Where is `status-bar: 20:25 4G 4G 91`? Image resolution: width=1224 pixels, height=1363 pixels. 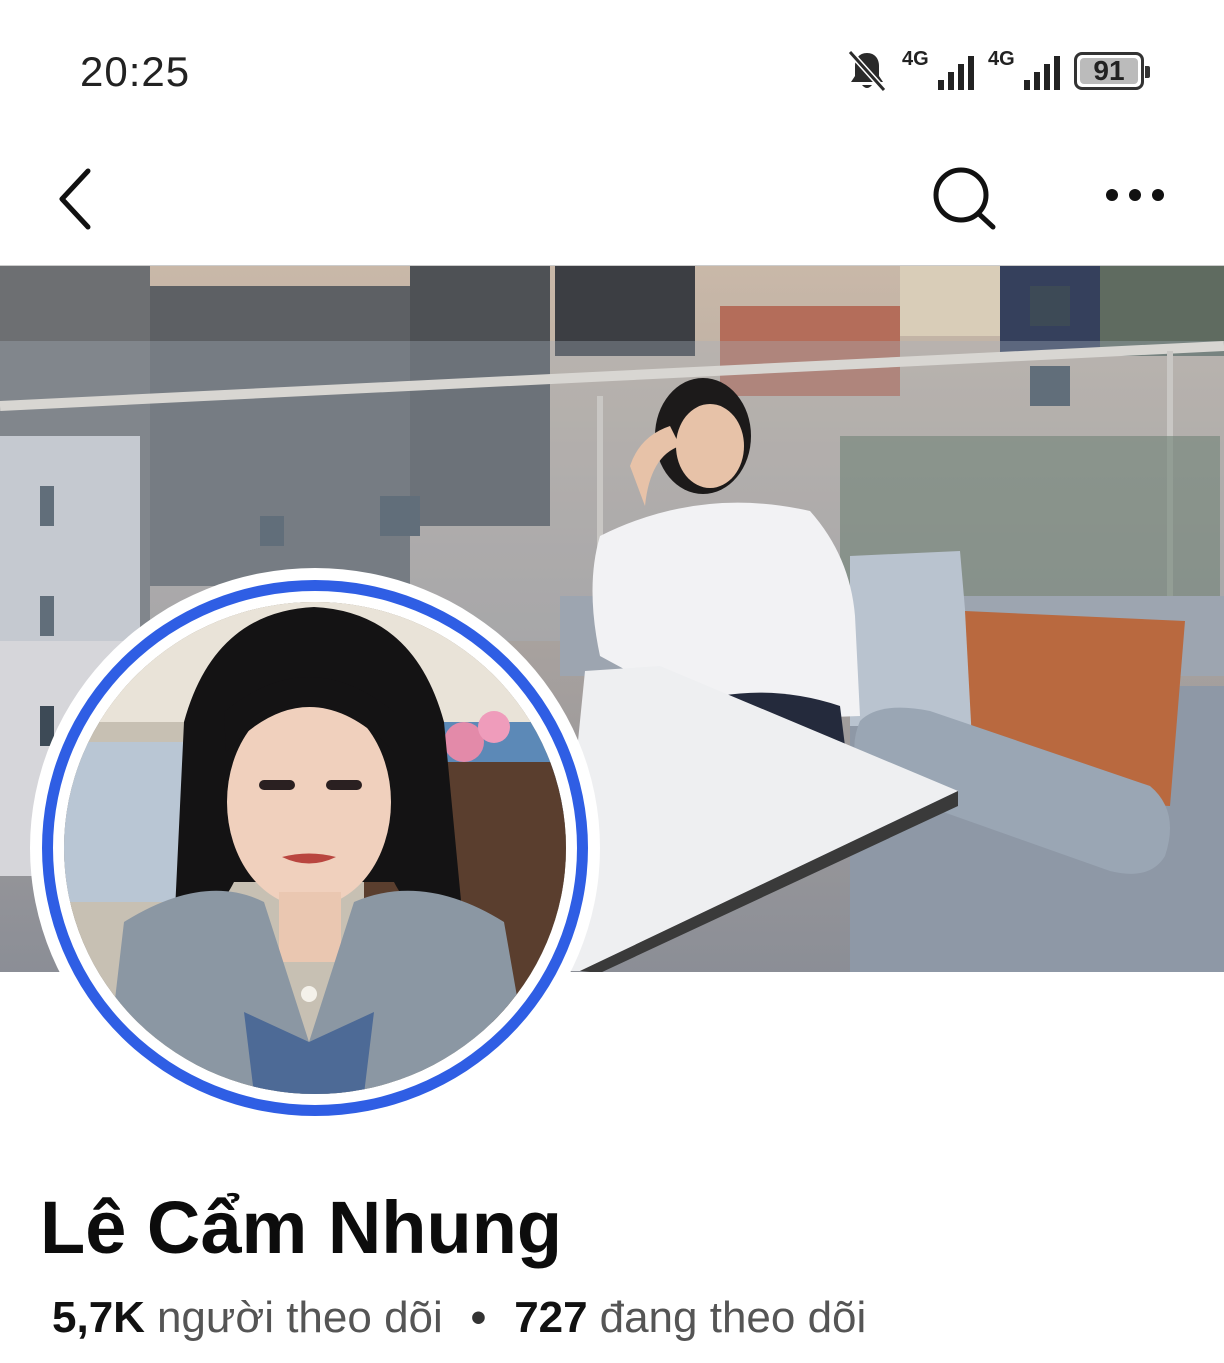
status-bar: 20:25 4G 4G 91 is located at coordinates (612, 70).